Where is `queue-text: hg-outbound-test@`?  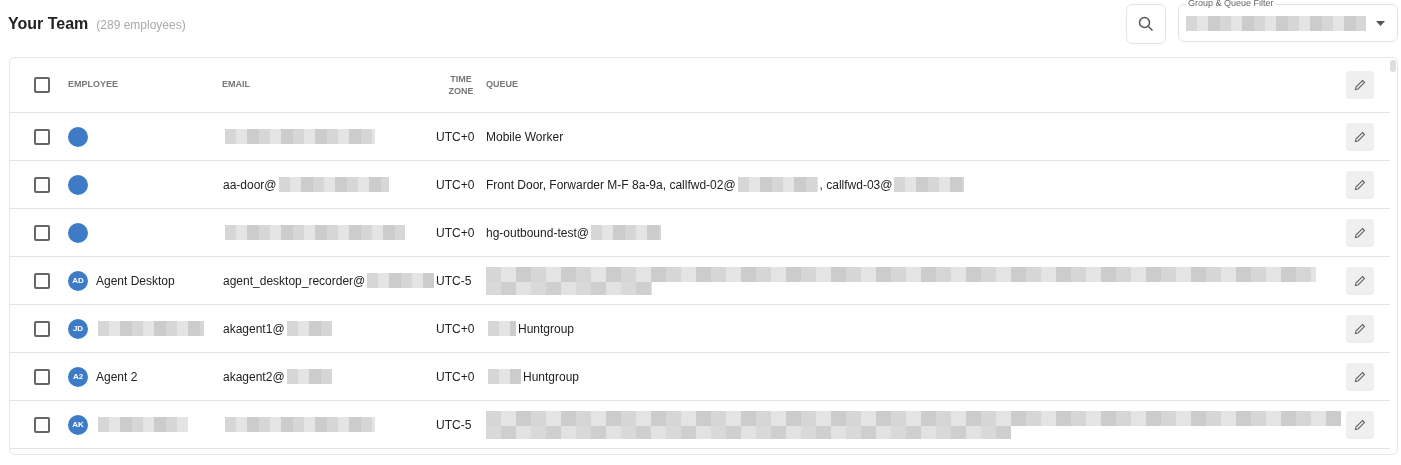
queue-text: hg-outbound-test@ is located at coordinates (537, 233).